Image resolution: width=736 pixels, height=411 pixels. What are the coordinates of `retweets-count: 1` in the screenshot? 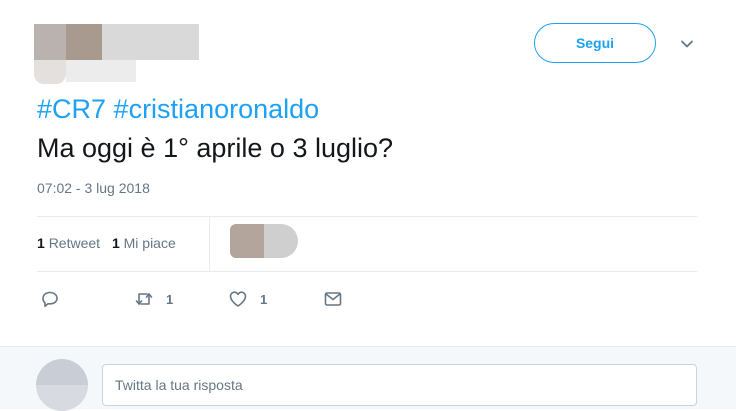 It's located at (41, 243).